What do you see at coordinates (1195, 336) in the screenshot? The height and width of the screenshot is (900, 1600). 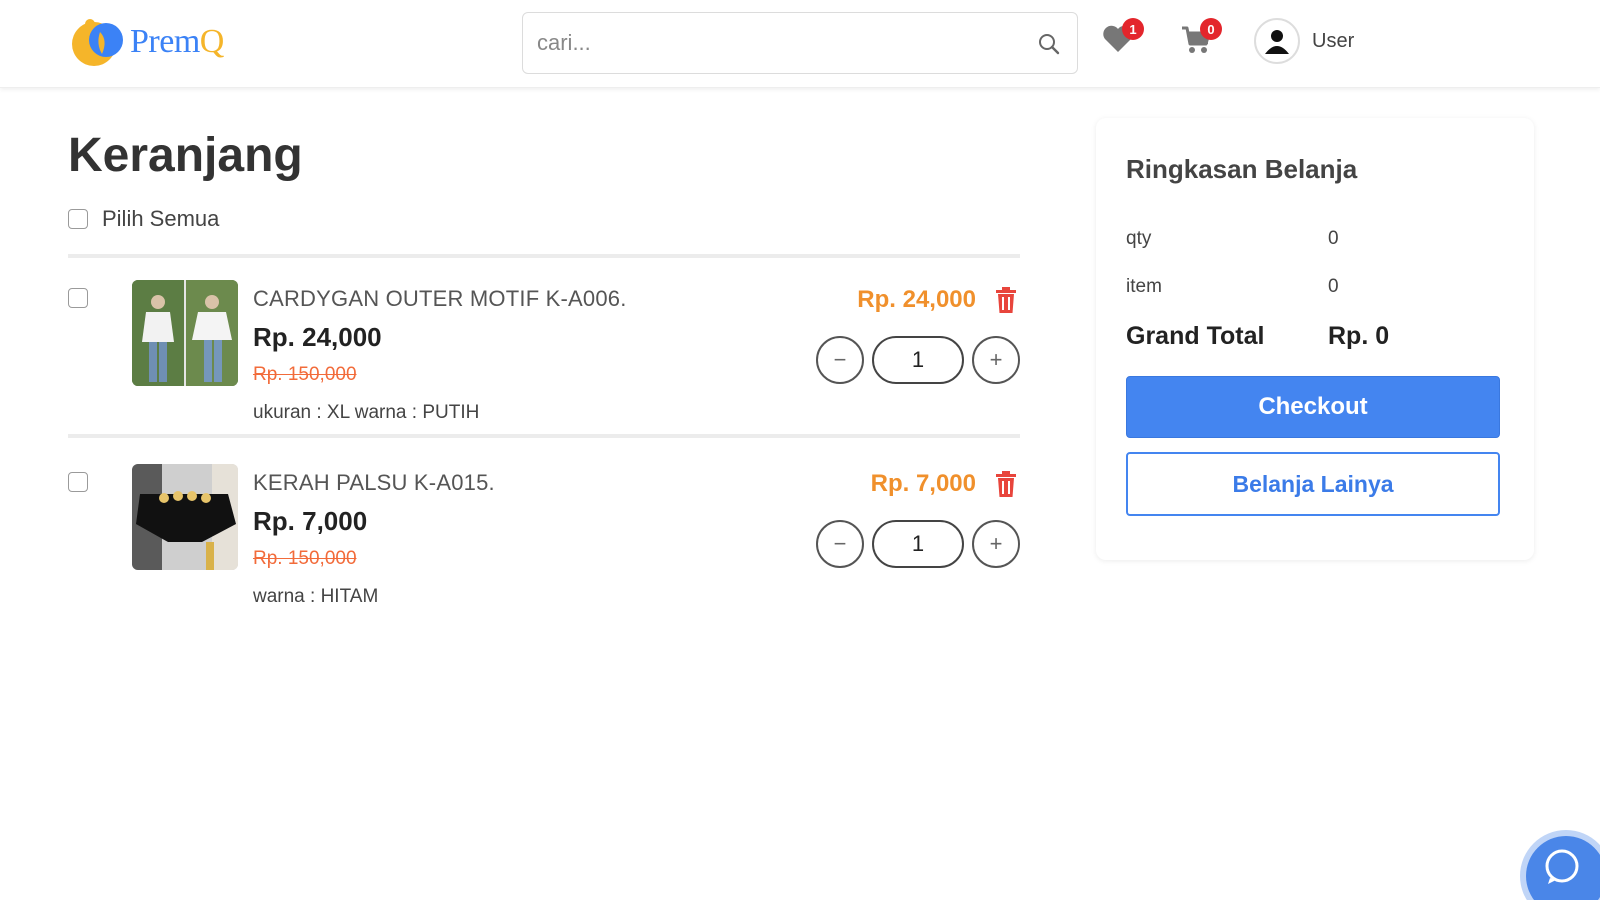 I see `grand-total-label: Grand Total` at bounding box center [1195, 336].